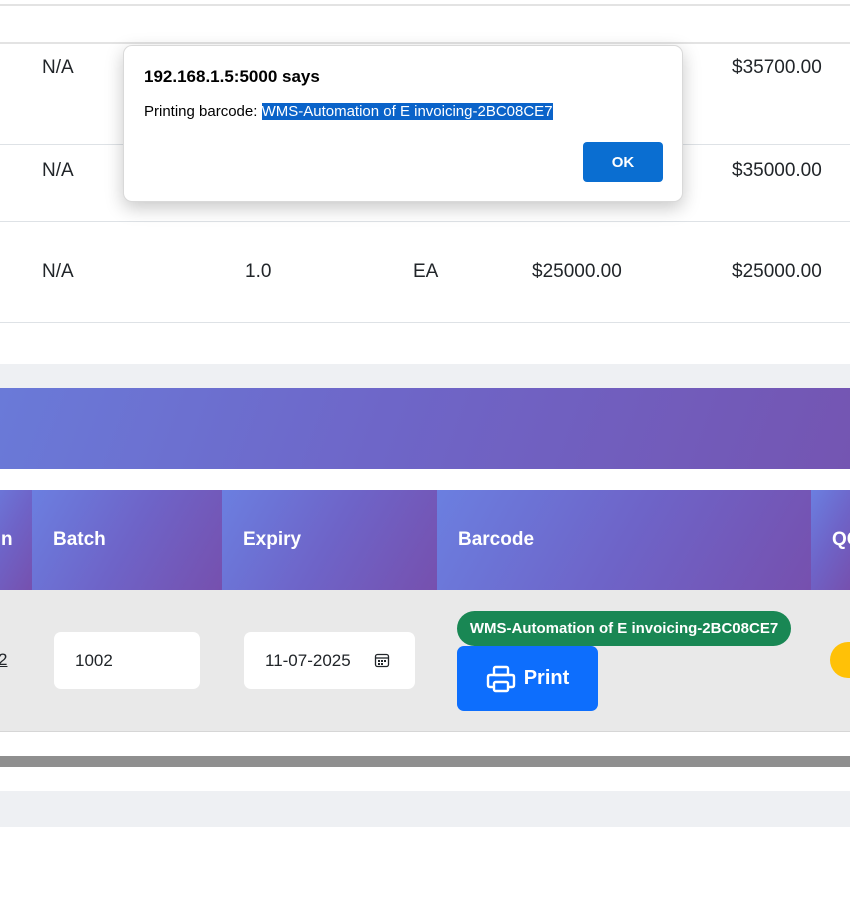  What do you see at coordinates (624, 628) in the screenshot?
I see `barcode-badge: WMS-Automation of E invoicing-2BC08CE7` at bounding box center [624, 628].